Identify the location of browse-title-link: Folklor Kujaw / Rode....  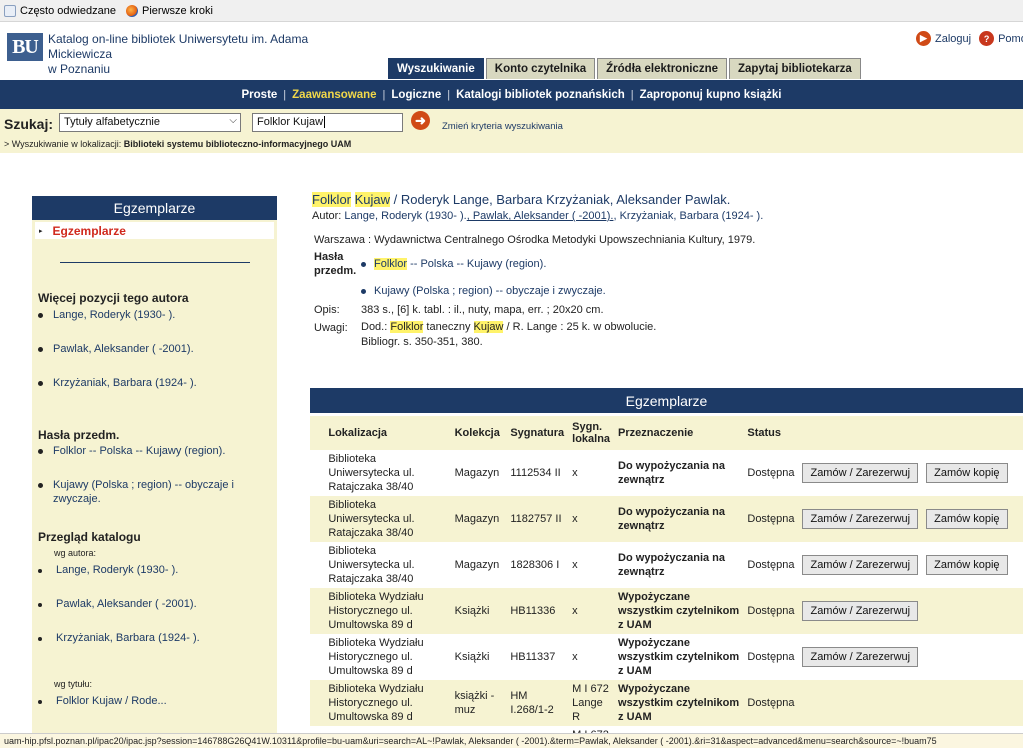
(154, 701).